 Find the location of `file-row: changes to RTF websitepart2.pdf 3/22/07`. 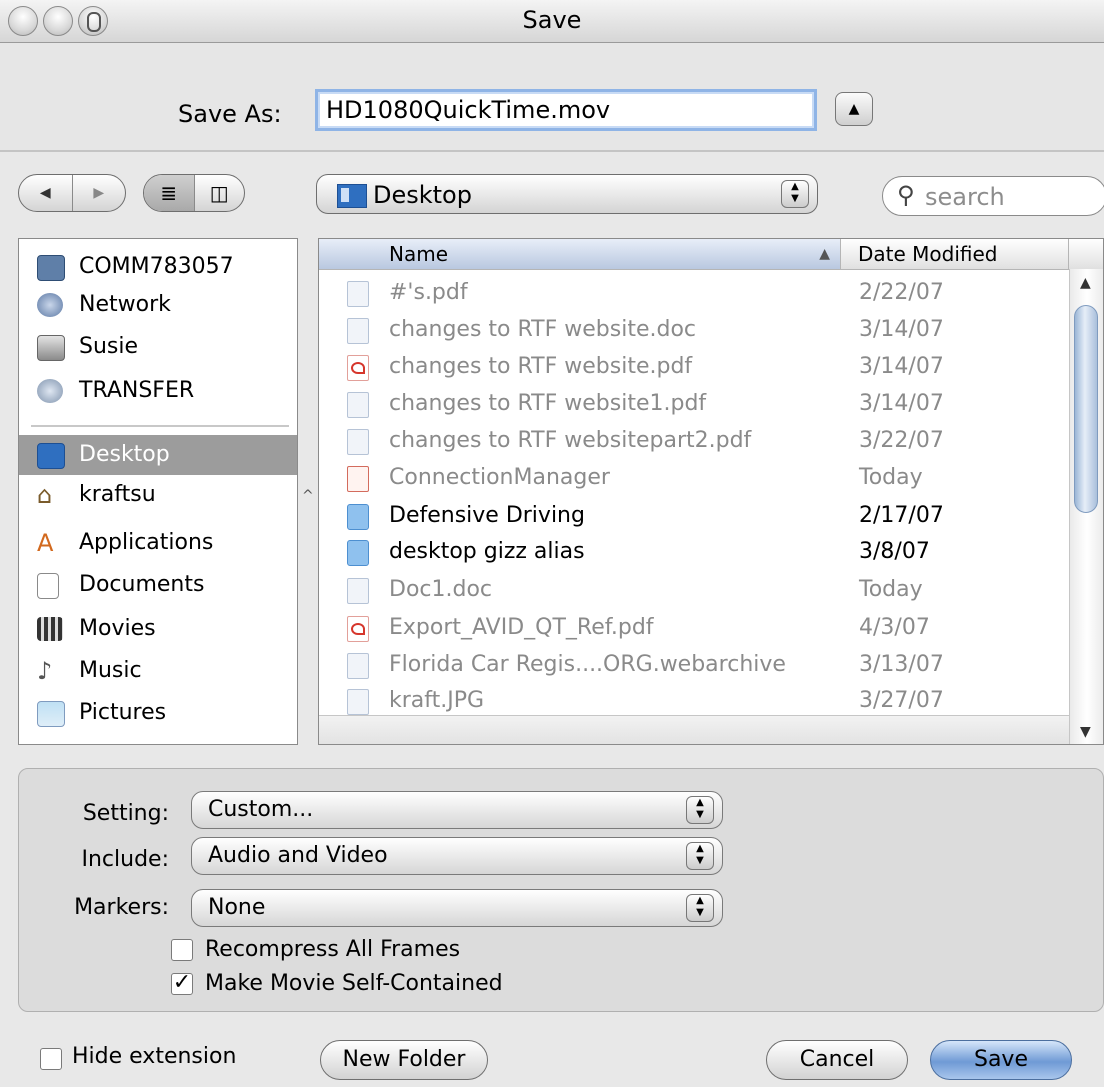

file-row: changes to RTF websitepart2.pdf 3/22/07 is located at coordinates (694, 441).